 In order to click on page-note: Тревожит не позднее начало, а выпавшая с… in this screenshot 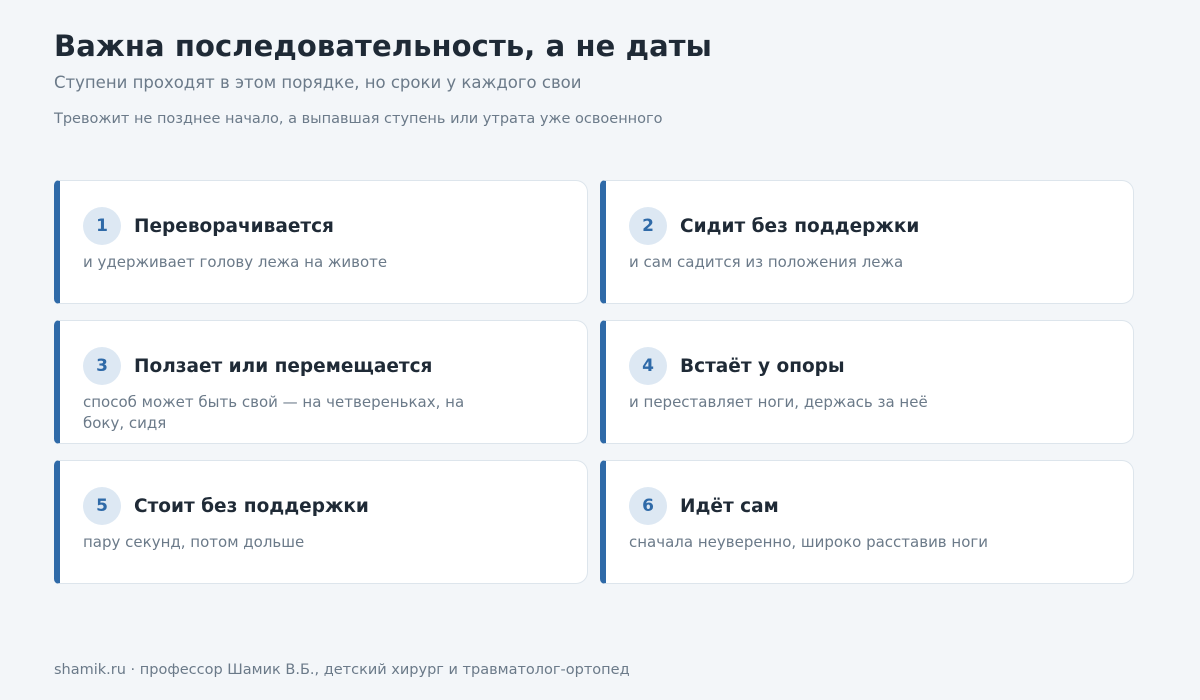, I will do `click(358, 119)`.